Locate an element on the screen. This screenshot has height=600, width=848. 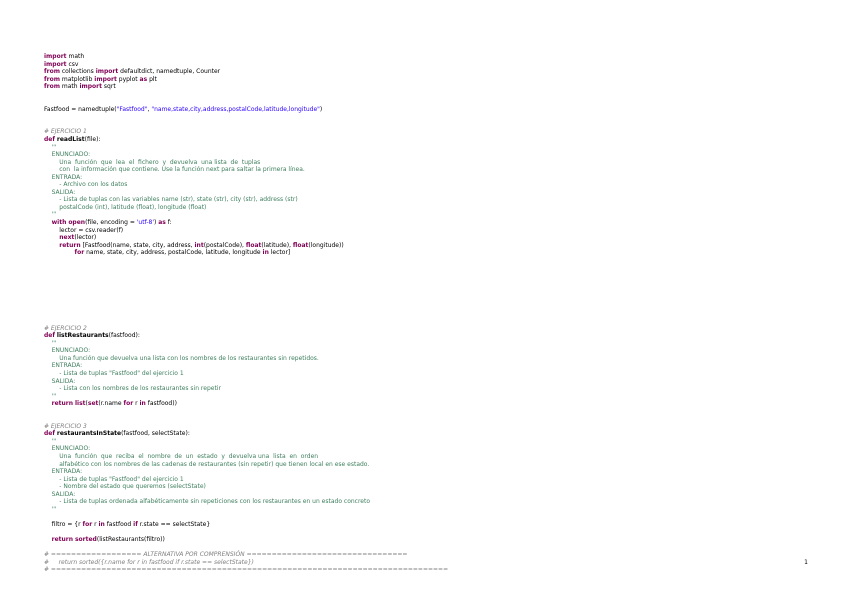
code-token: (longitude)) is located at coordinates (326, 245).